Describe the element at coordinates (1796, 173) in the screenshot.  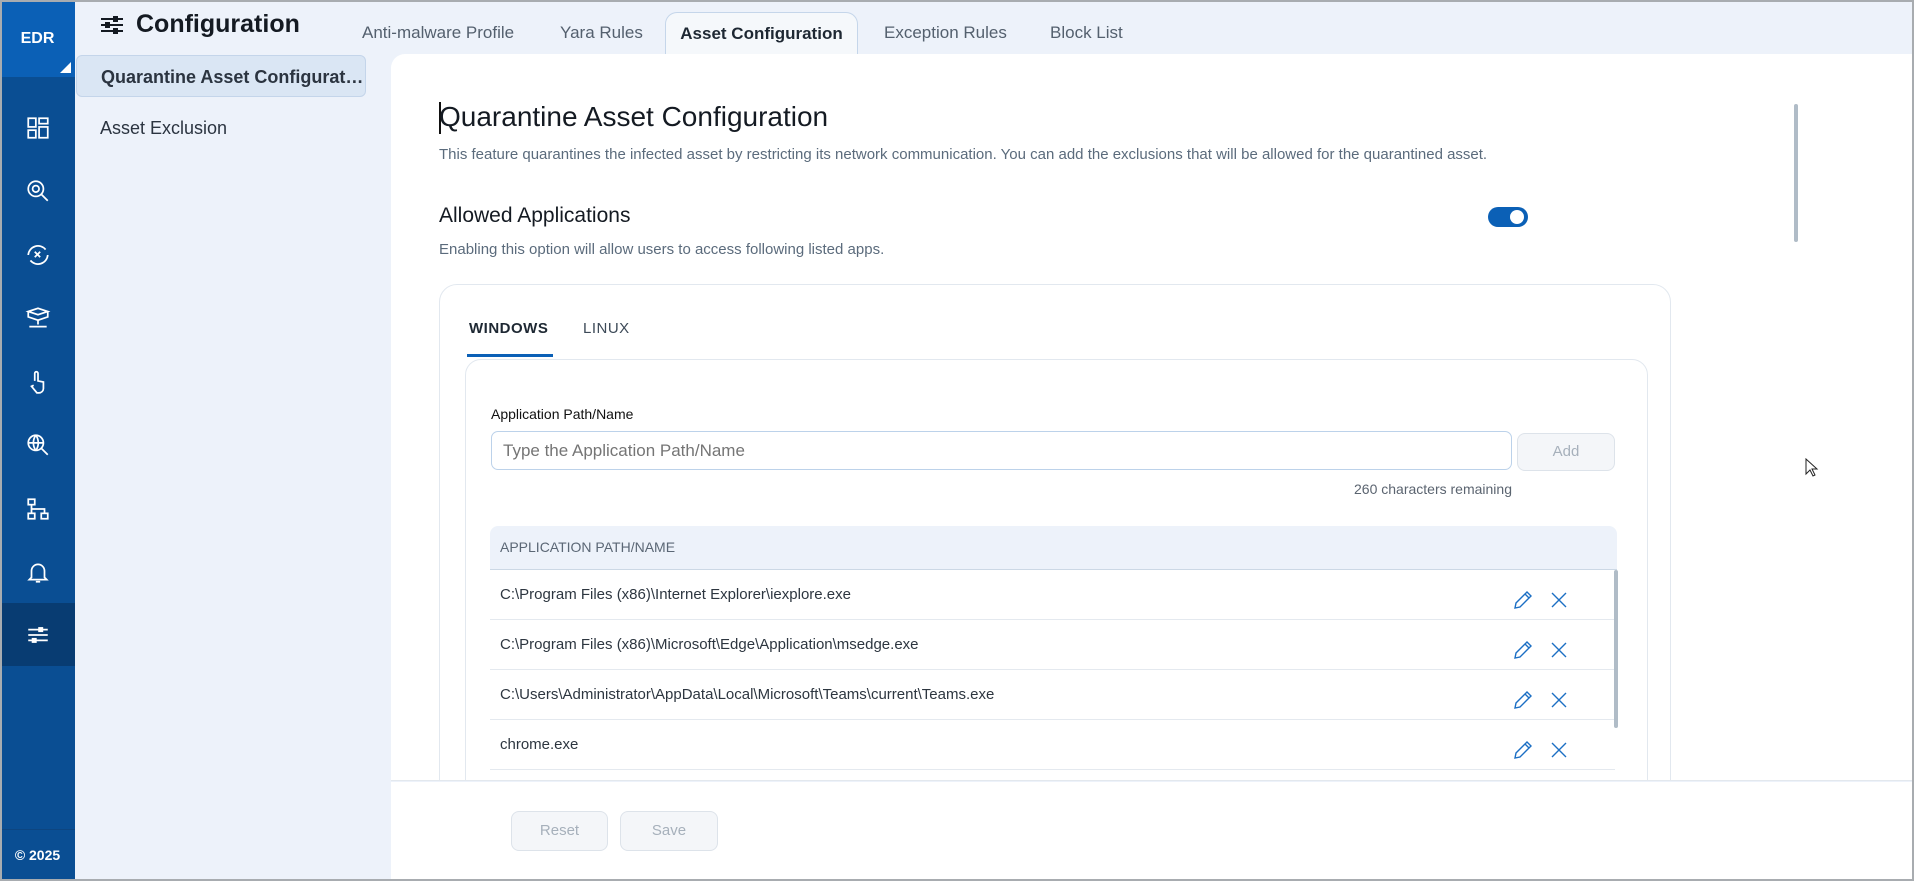
I see `panel-scrollbar` at that location.